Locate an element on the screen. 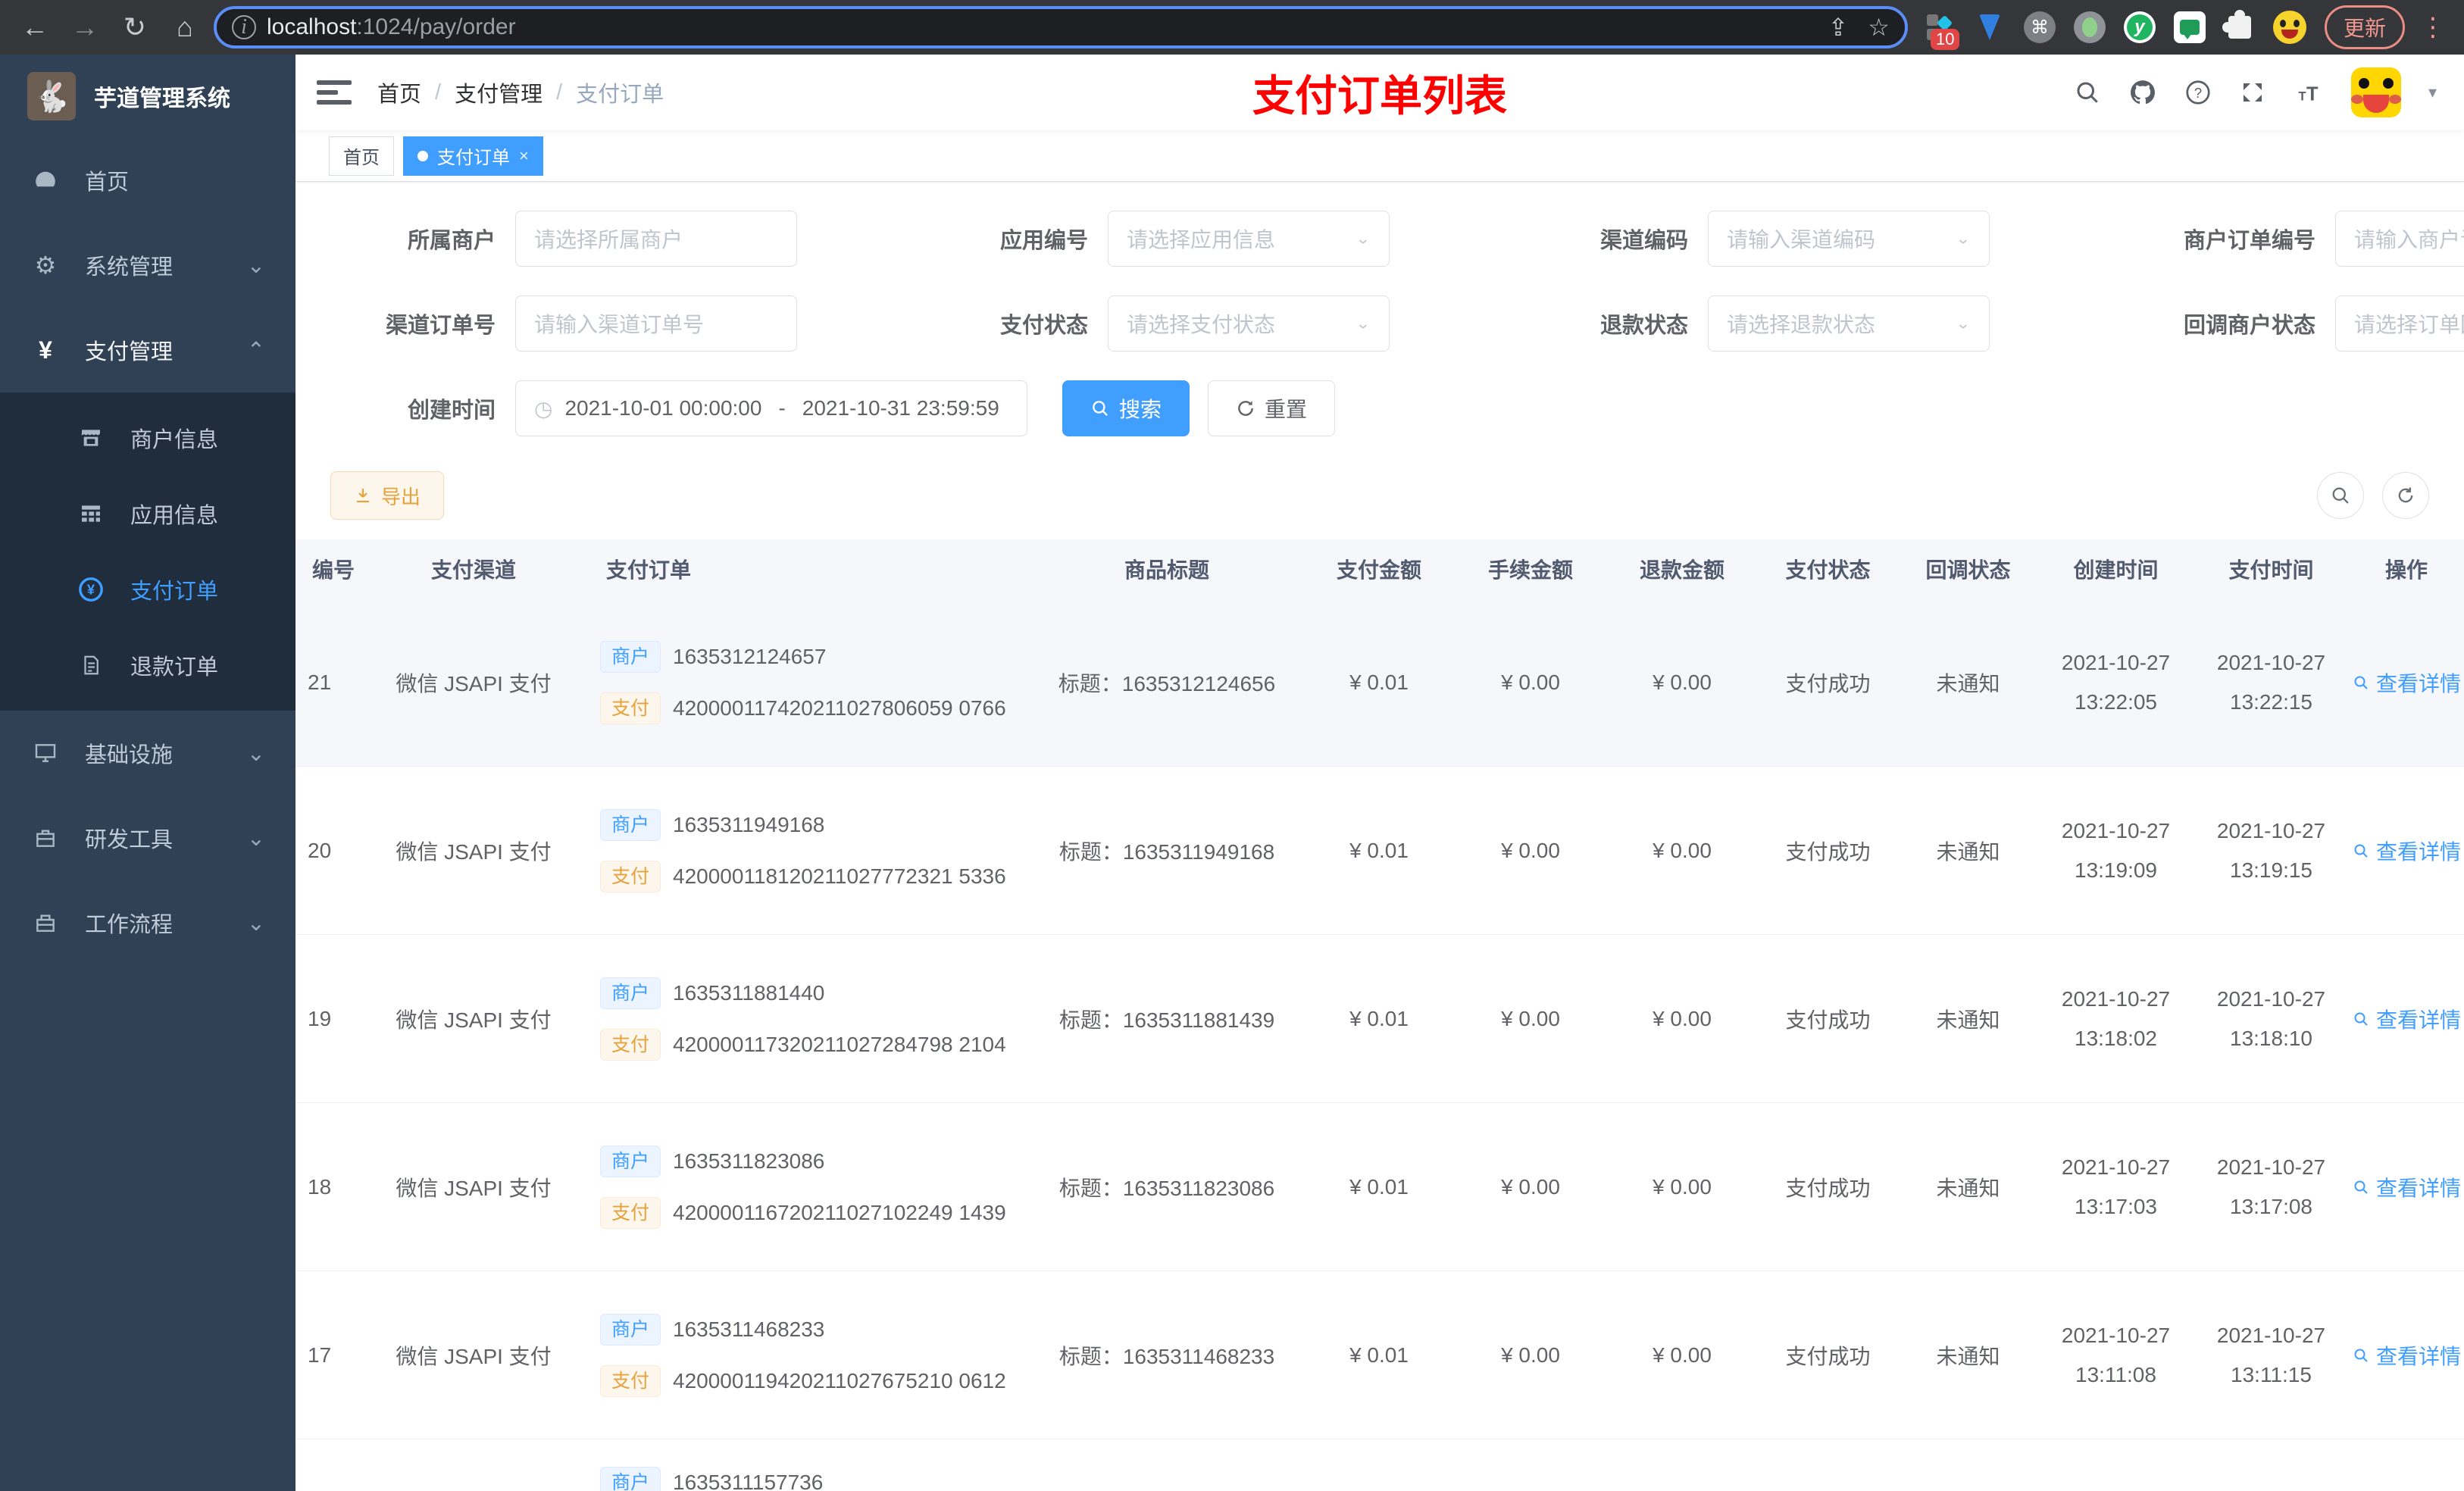 This screenshot has height=1491, width=2464. sidebar-item-label: 应用信息 is located at coordinates (174, 516).